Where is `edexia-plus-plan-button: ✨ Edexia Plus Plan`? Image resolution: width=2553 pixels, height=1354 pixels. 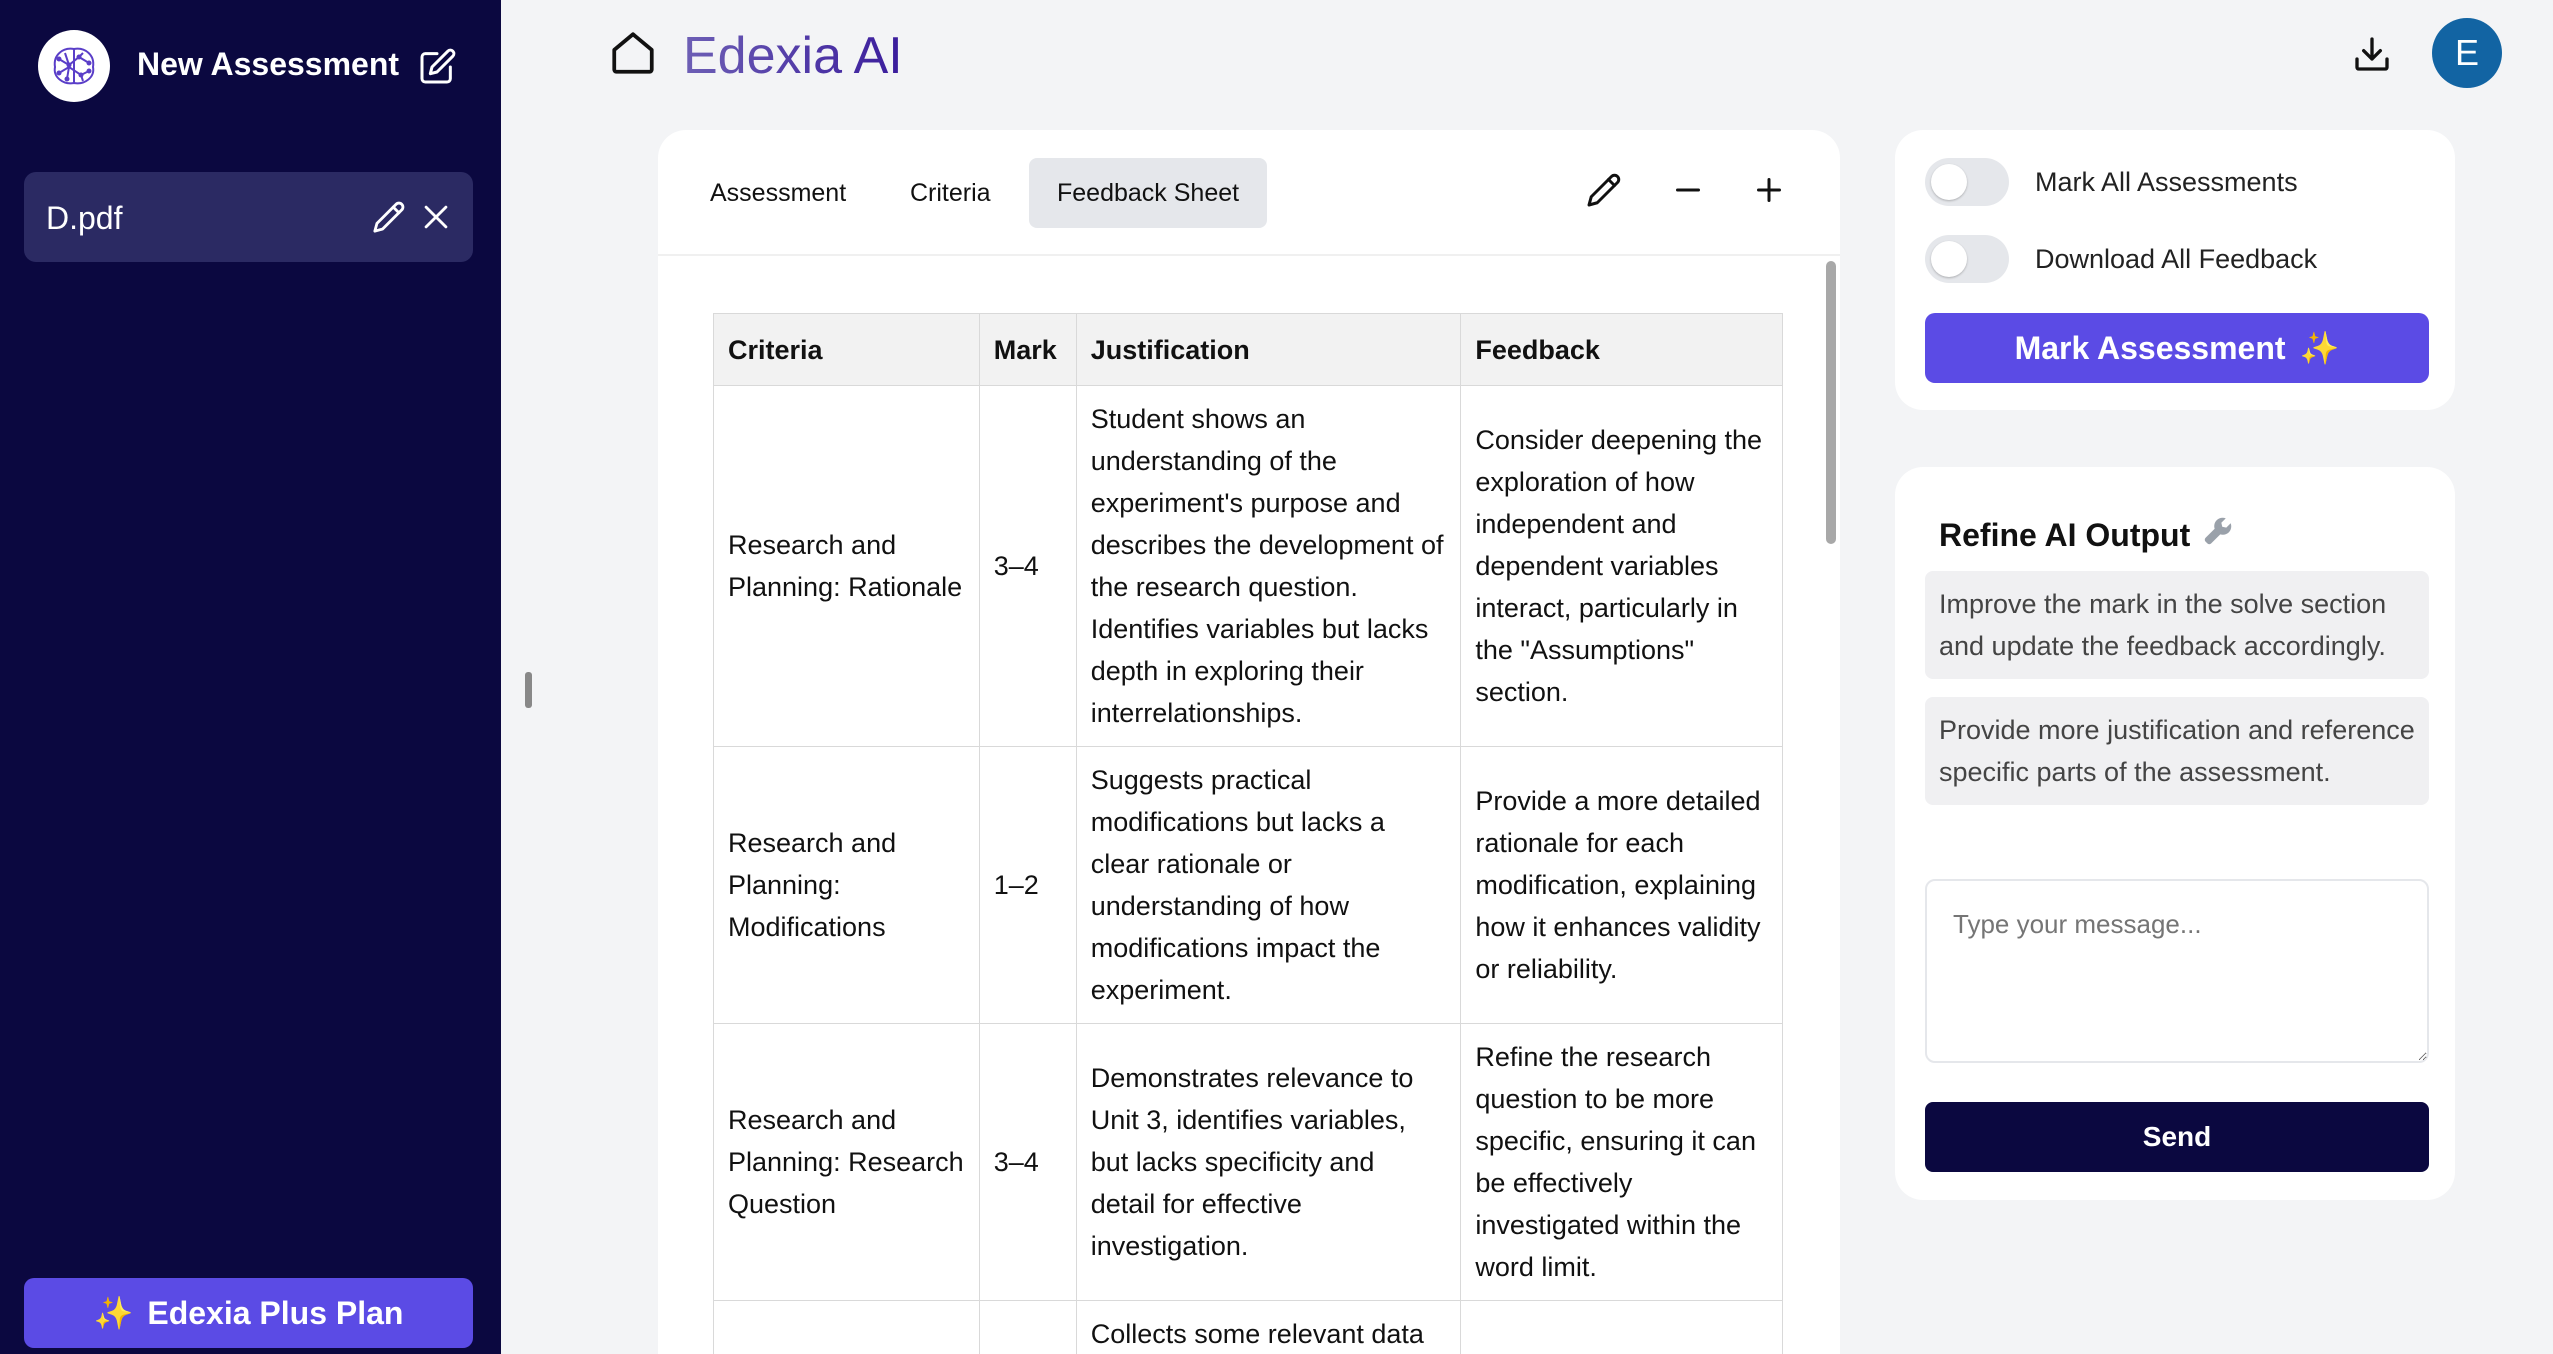
edexia-plus-plan-button: ✨ Edexia Plus Plan is located at coordinates (248, 1313).